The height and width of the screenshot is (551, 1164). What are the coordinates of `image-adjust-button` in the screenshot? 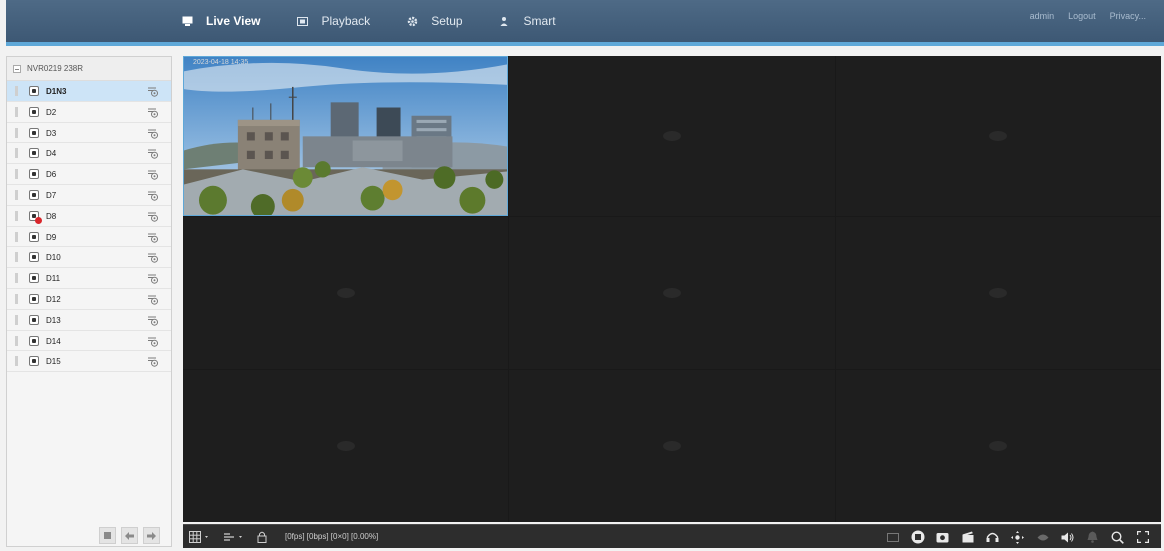 It's located at (892, 537).